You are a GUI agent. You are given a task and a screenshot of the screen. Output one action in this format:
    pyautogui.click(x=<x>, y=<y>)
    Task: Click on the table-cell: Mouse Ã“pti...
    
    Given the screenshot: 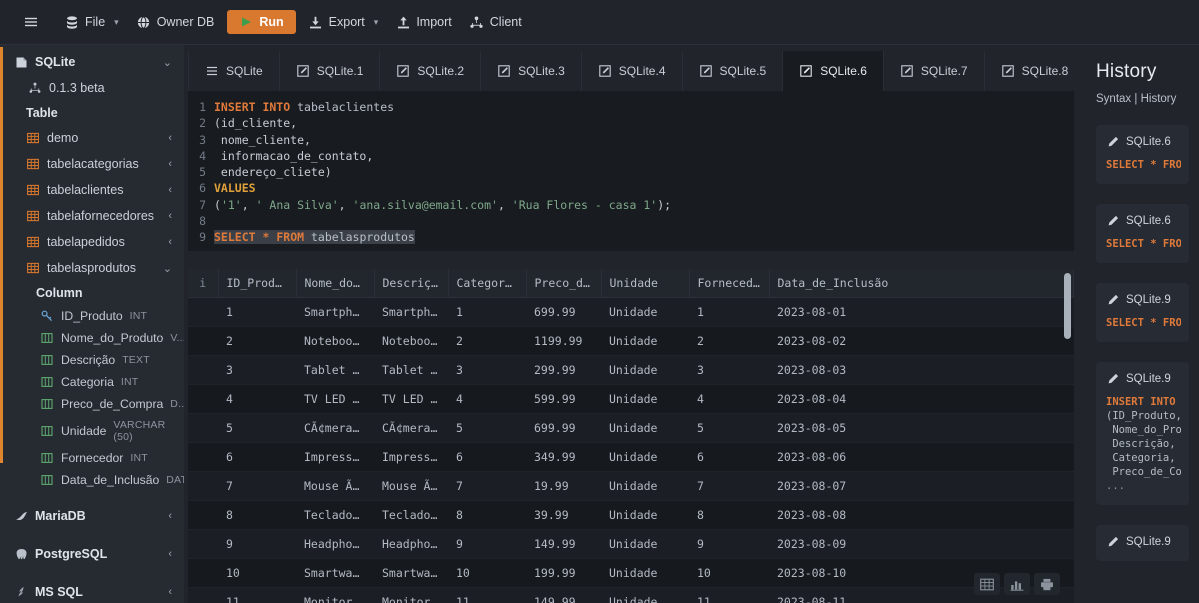 What is the action you would take?
    pyautogui.click(x=411, y=486)
    